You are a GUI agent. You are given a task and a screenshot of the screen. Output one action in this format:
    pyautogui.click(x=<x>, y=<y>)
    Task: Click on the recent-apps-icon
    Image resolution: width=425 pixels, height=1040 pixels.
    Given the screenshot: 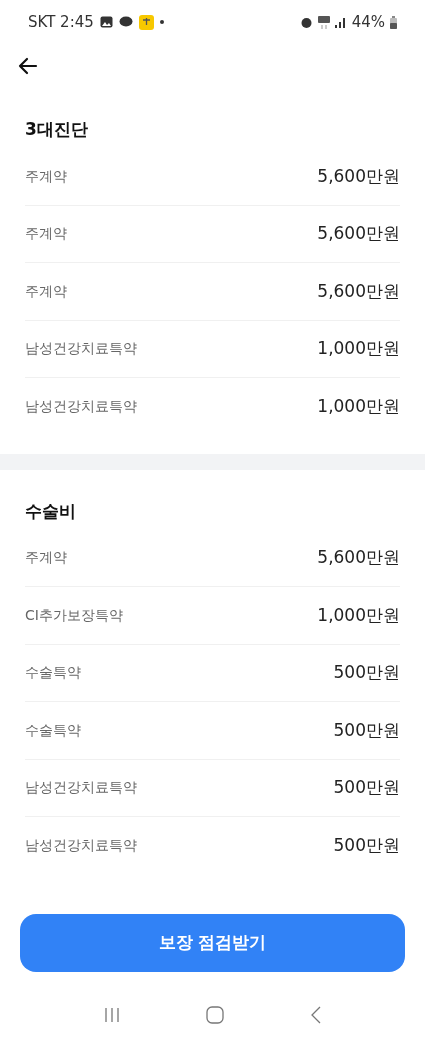 What is the action you would take?
    pyautogui.click(x=111, y=1015)
    